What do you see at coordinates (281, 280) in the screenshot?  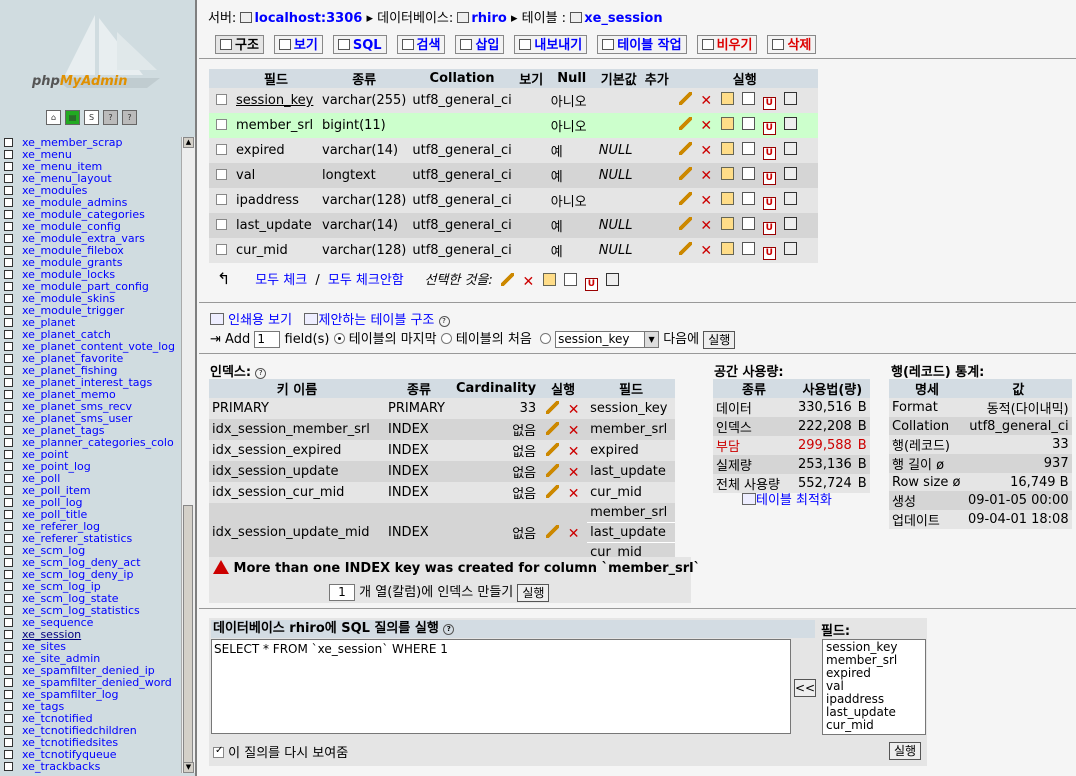 I see `check-all-link: 모두 체크` at bounding box center [281, 280].